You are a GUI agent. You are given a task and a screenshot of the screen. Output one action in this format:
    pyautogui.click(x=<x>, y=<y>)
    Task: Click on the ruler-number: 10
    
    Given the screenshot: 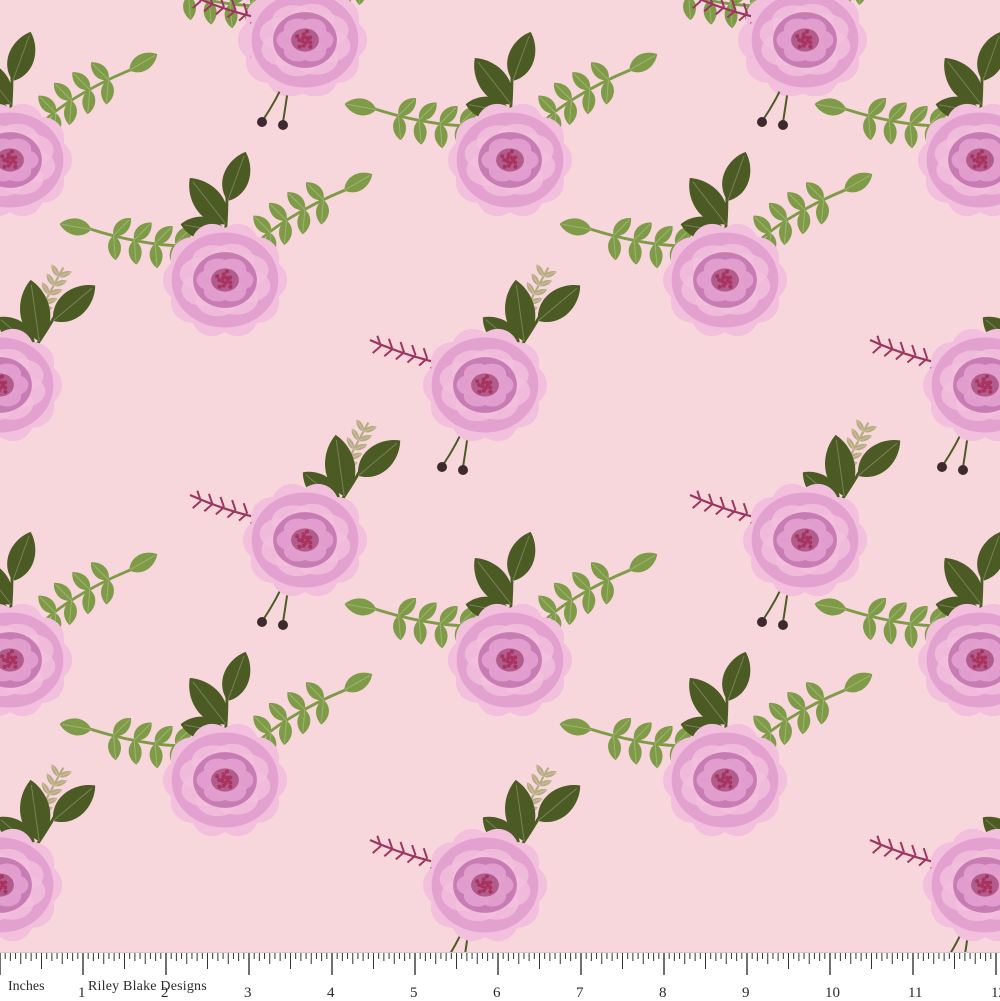 What is the action you would take?
    pyautogui.click(x=832, y=993)
    